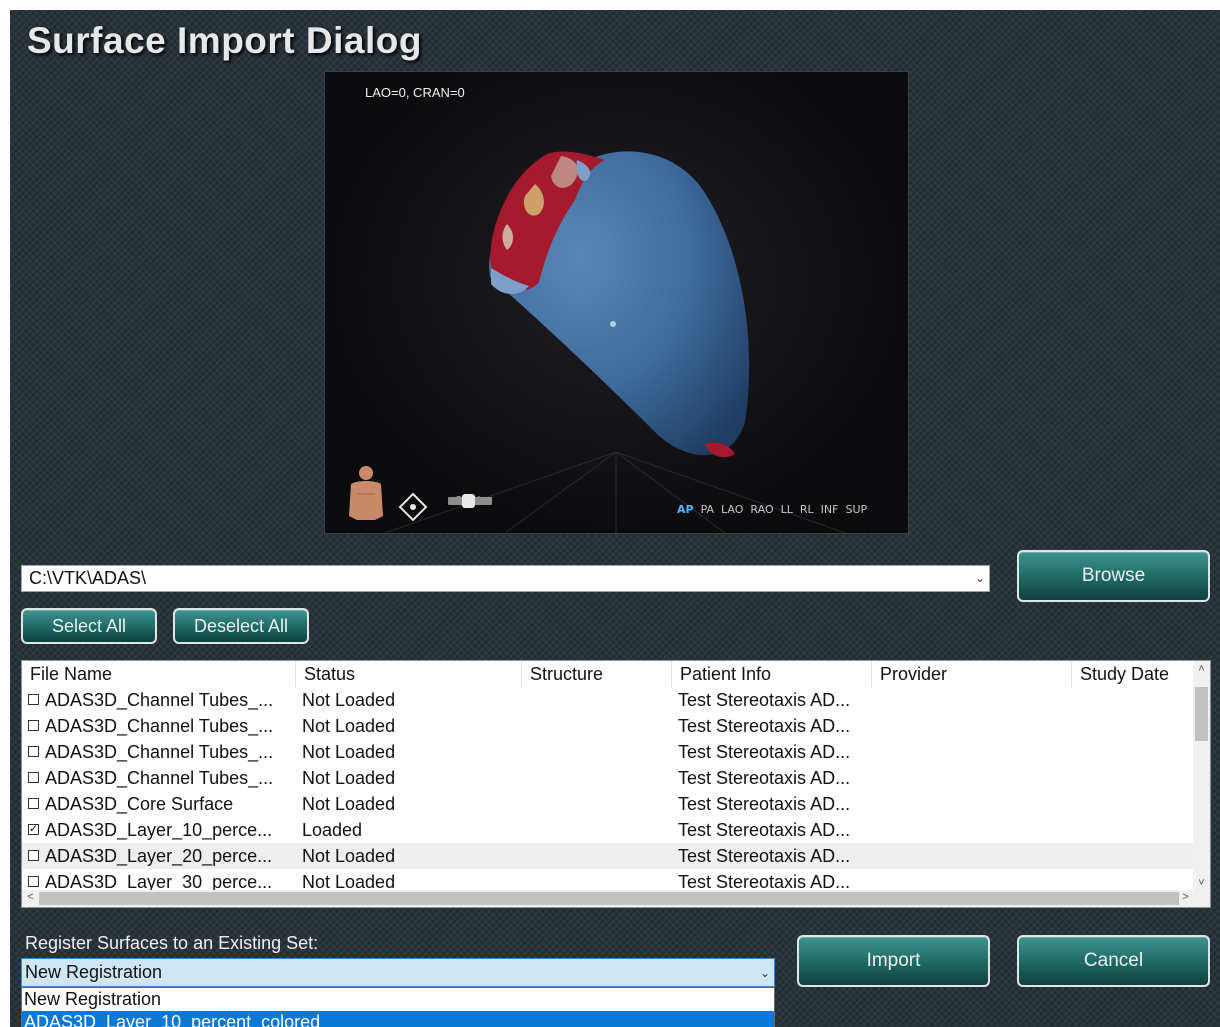 The width and height of the screenshot is (1220, 1027). What do you see at coordinates (94, 972) in the screenshot?
I see `registration-selected: New Registration` at bounding box center [94, 972].